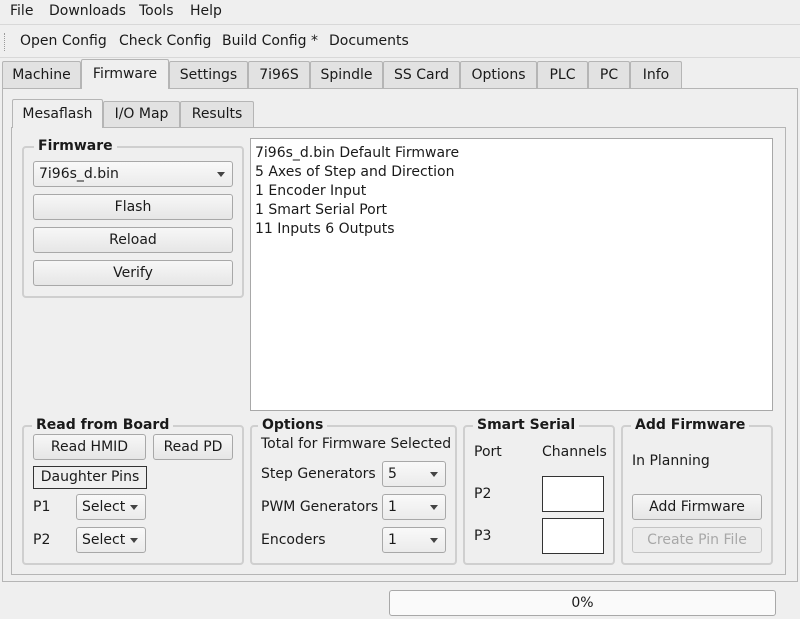 The image size is (800, 619). Describe the element at coordinates (90, 477) in the screenshot. I see `daughter-pins-label: Daughter Pins` at that location.